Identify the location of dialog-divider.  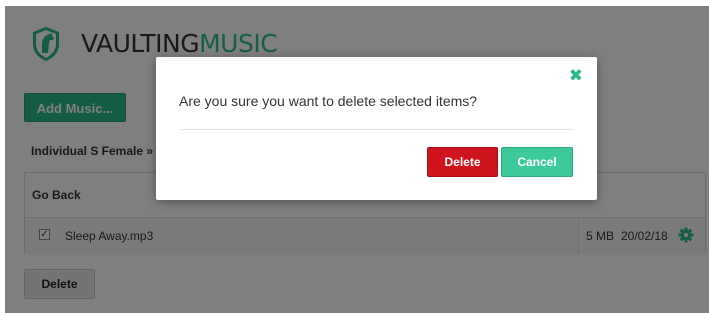
(376, 129).